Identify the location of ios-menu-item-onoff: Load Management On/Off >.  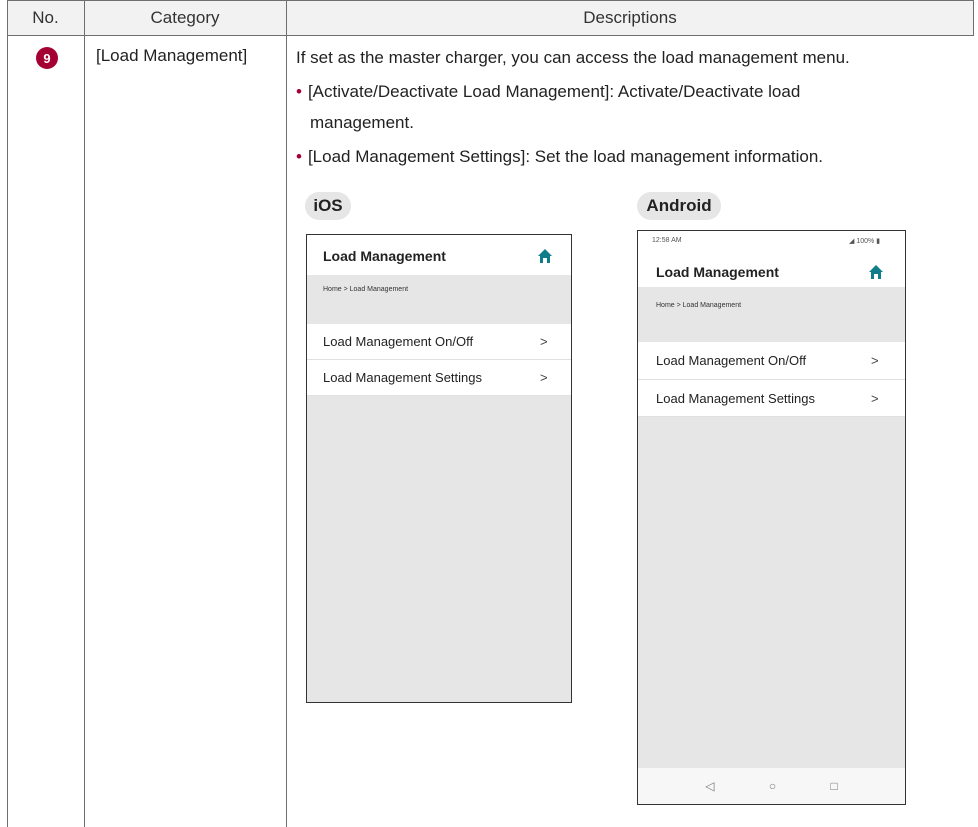
(439, 342).